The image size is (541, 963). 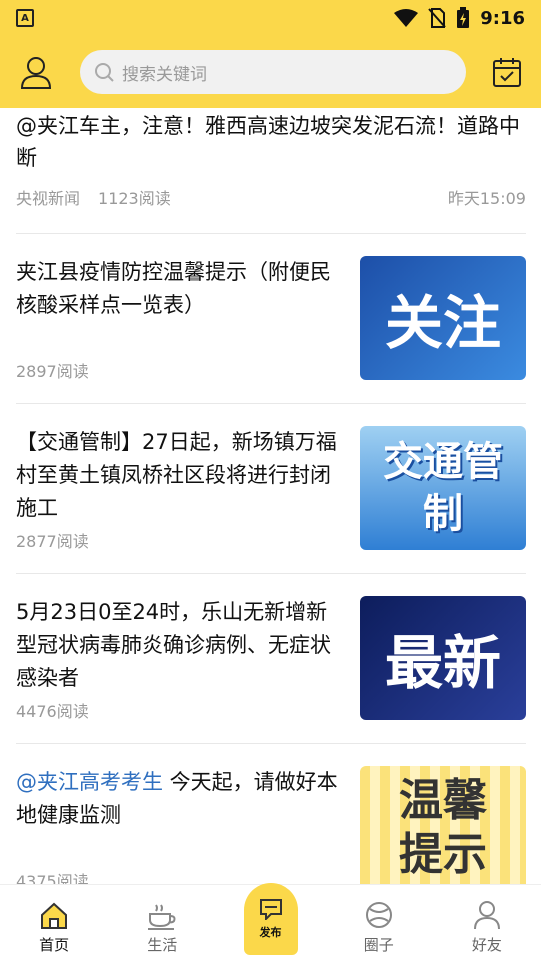 What do you see at coordinates (437, 18) in the screenshot?
I see `no-sim-icon` at bounding box center [437, 18].